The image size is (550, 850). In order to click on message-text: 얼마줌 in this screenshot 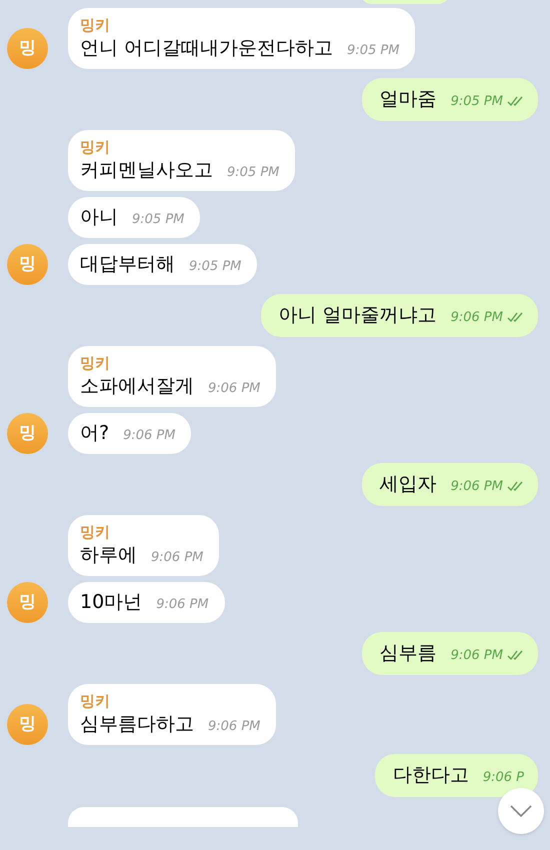, I will do `click(408, 99)`.